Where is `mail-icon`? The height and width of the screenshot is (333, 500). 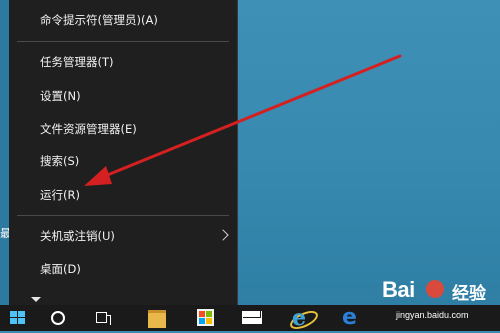
mail-icon is located at coordinates (252, 317).